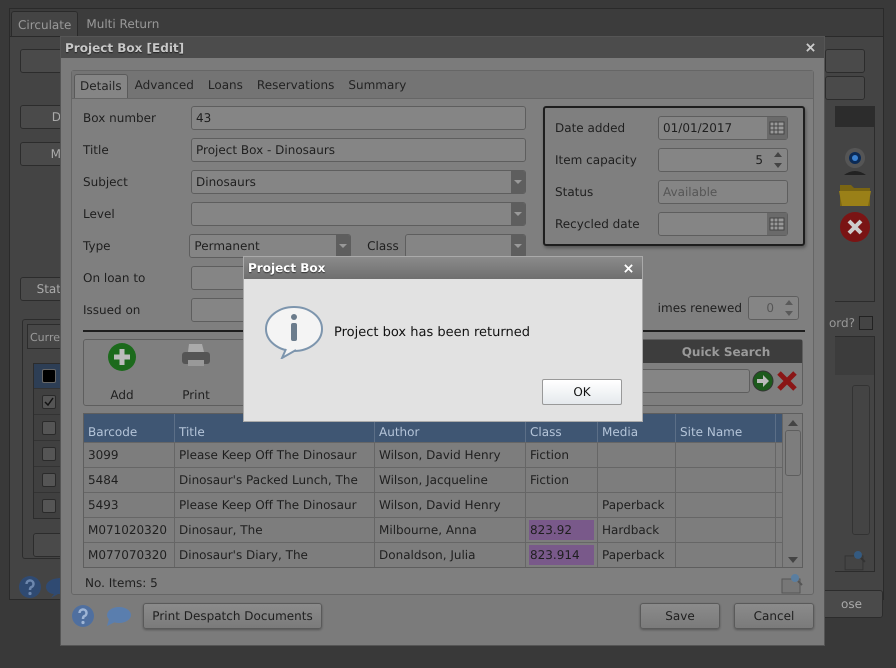  I want to click on save-button: Save, so click(680, 616).